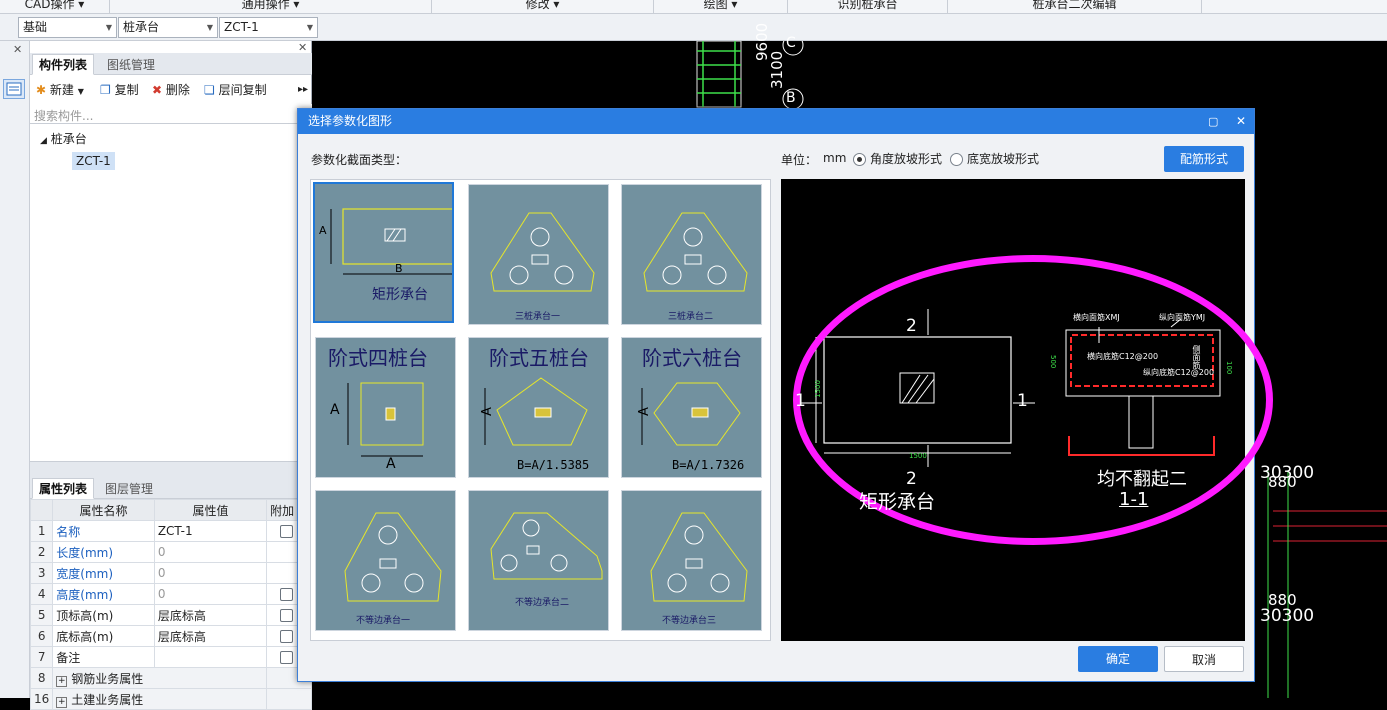  I want to click on tab-component-list: 构件列表, so click(63, 64).